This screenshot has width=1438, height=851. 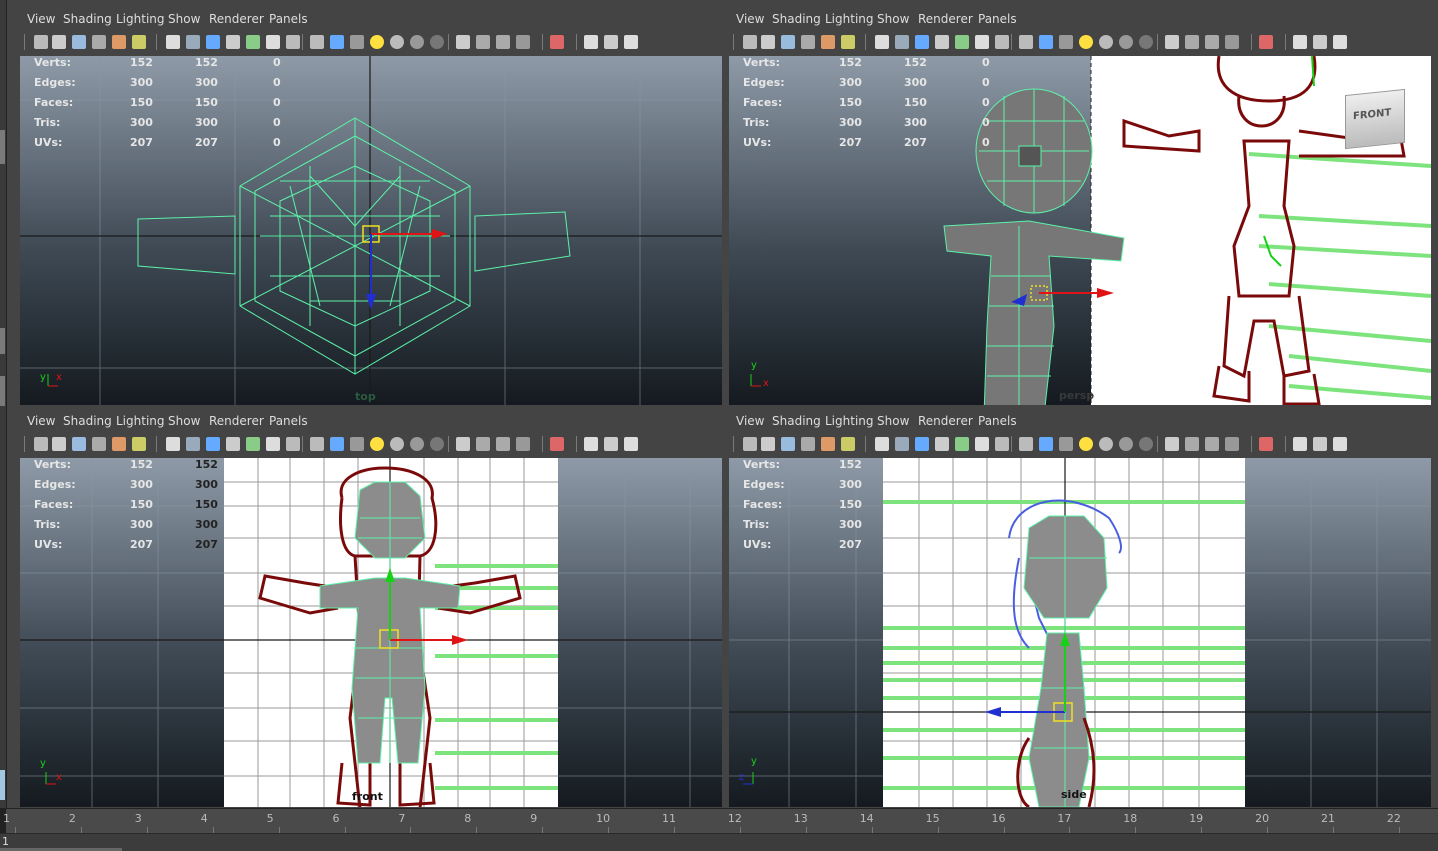 I want to click on time-ruler, so click(x=719, y=821).